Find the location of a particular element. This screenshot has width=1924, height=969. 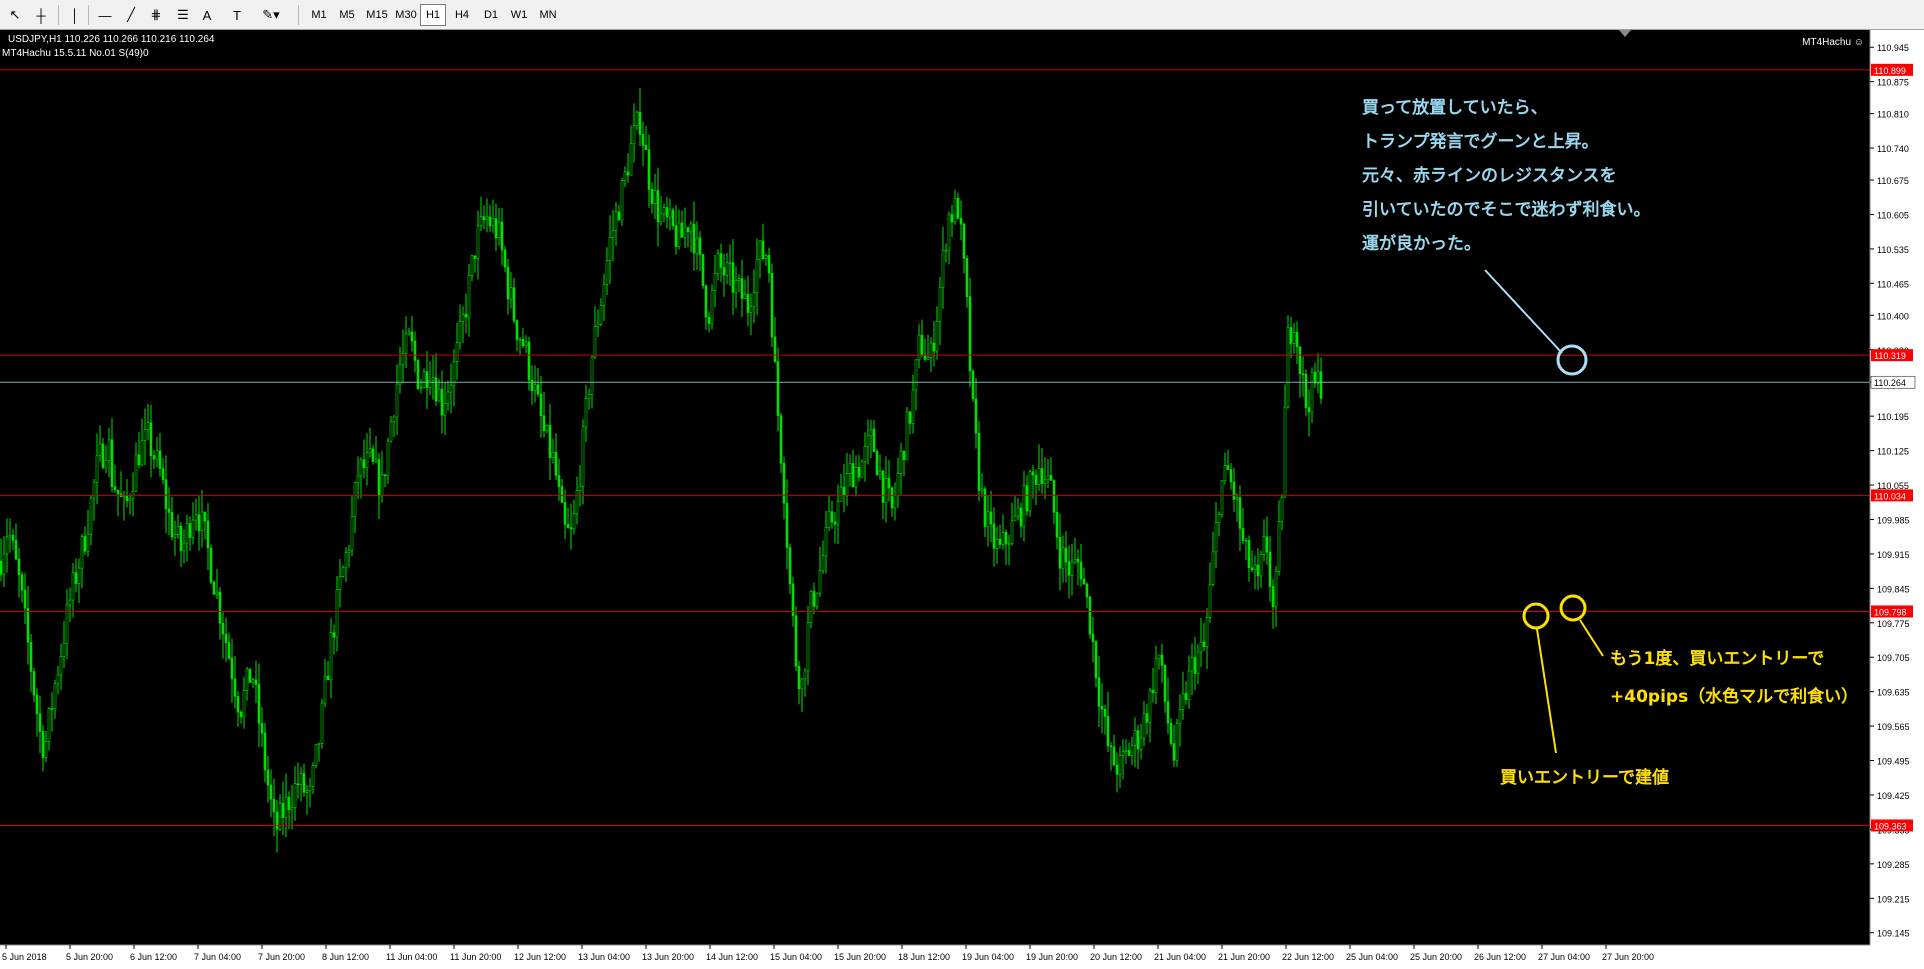

crosshair-tool: ┼ is located at coordinates (41, 15).